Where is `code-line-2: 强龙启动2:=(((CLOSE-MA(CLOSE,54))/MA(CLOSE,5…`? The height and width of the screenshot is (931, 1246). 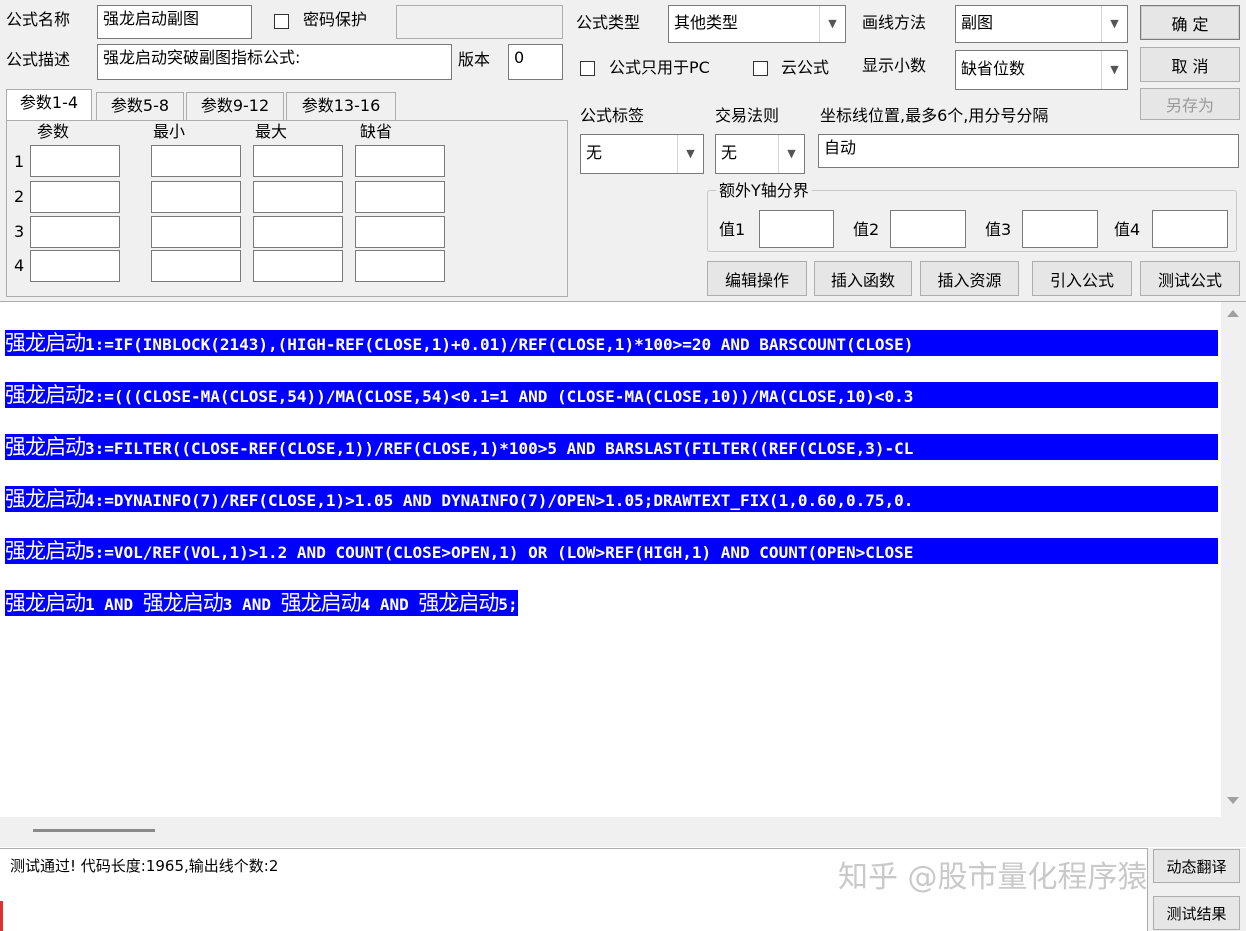 code-line-2: 强龙启动2:=(((CLOSE-MA(CLOSE,54))/MA(CLOSE,5… is located at coordinates (611, 395).